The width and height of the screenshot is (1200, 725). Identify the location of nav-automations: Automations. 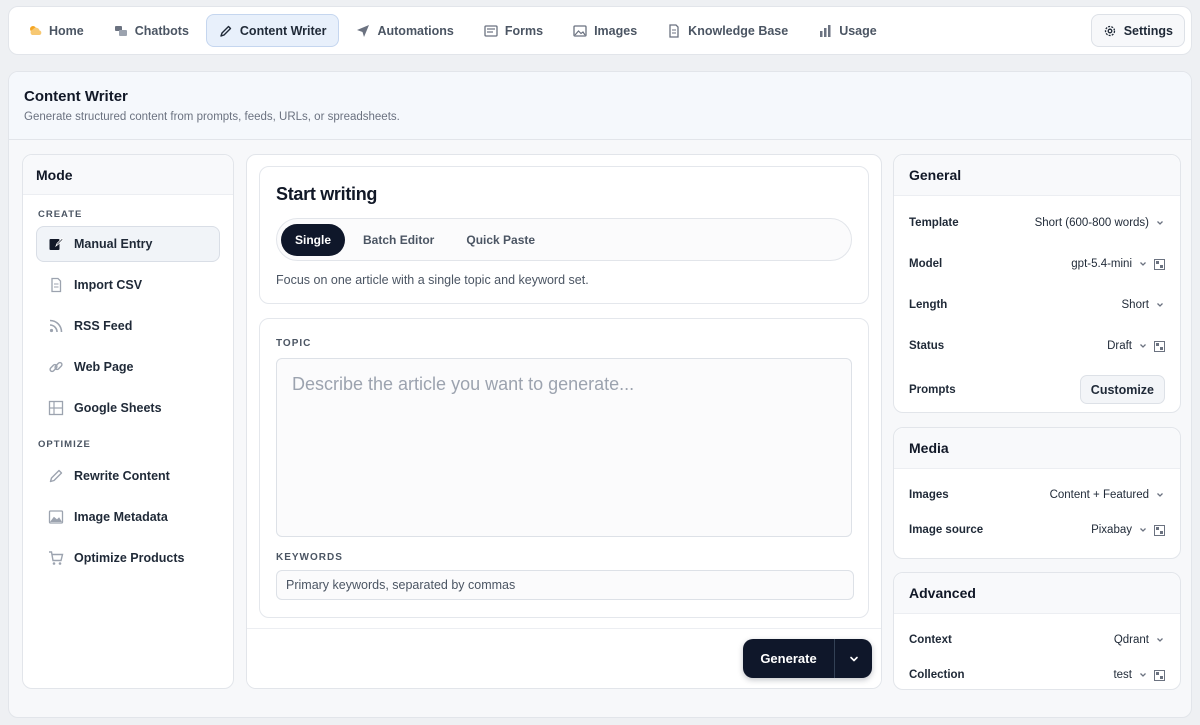
(404, 30).